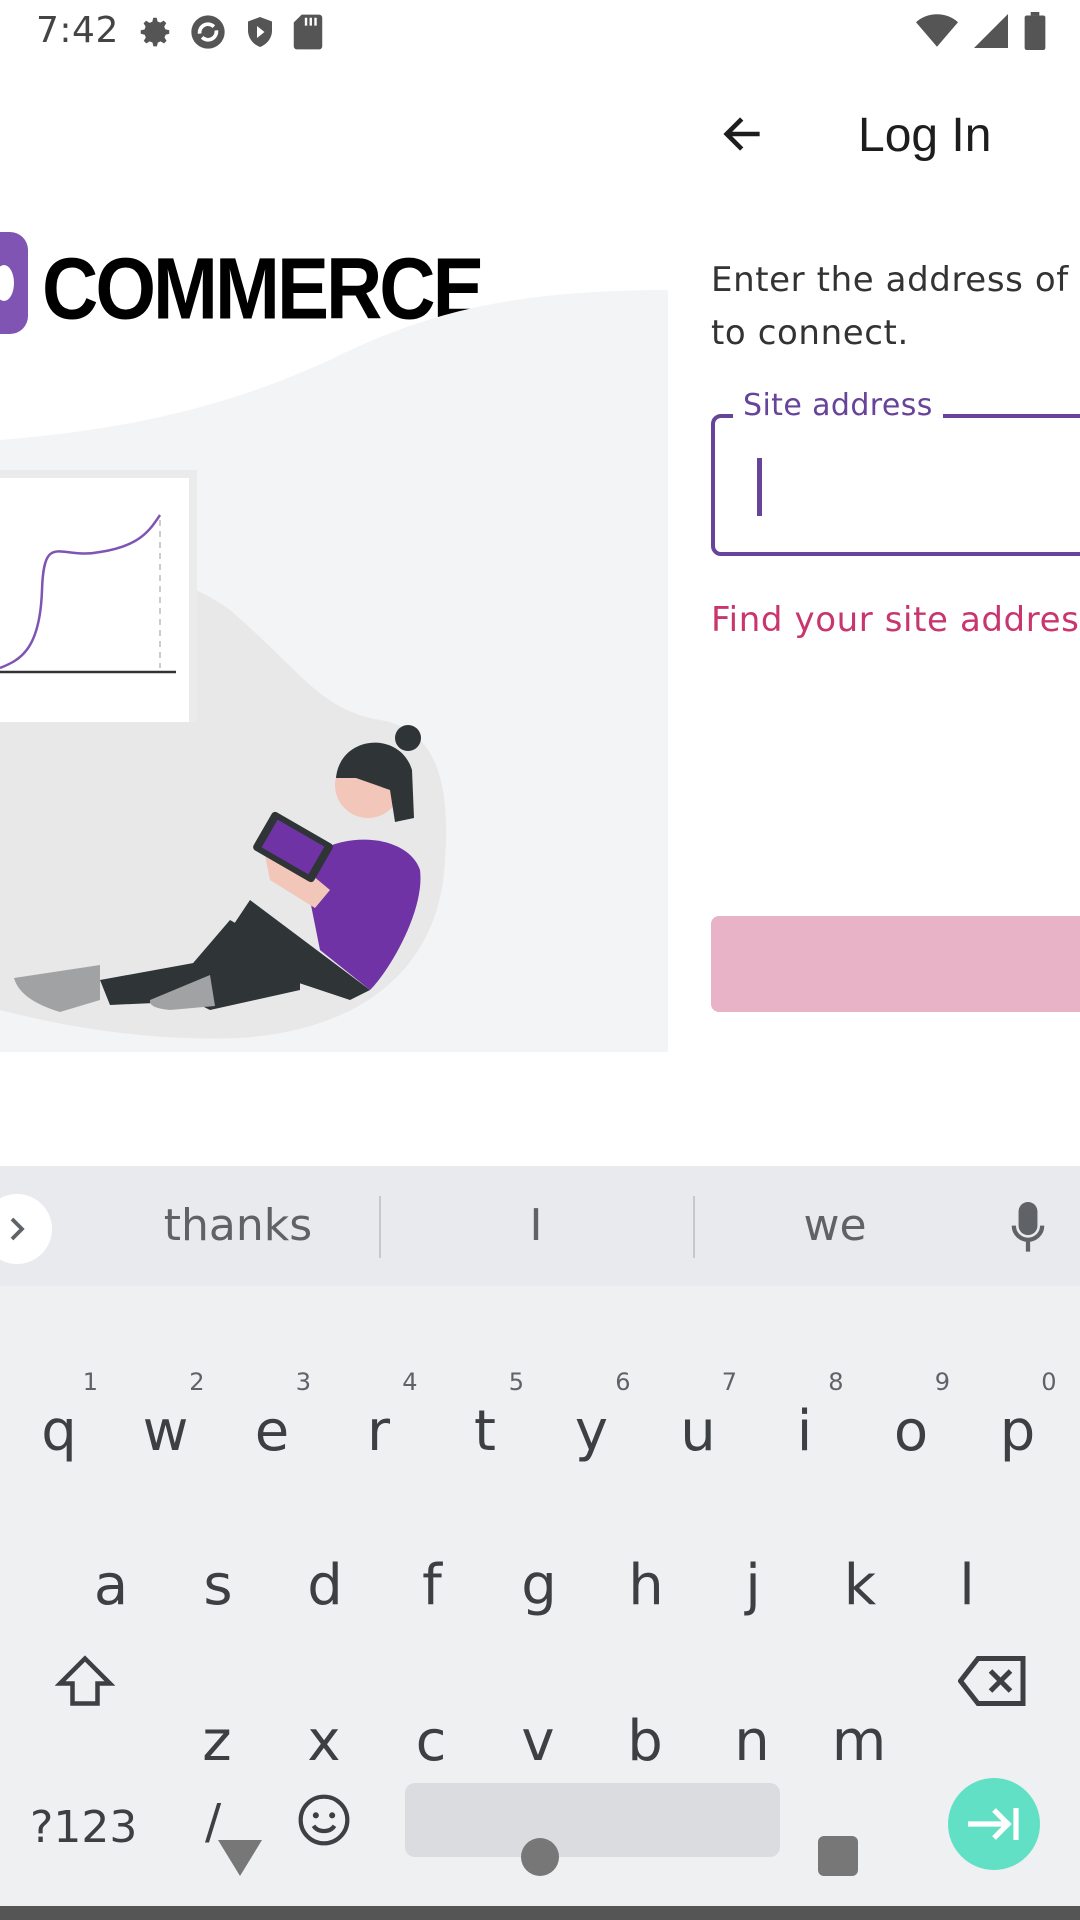  What do you see at coordinates (860, 1585) in the screenshot?
I see `key-k: k` at bounding box center [860, 1585].